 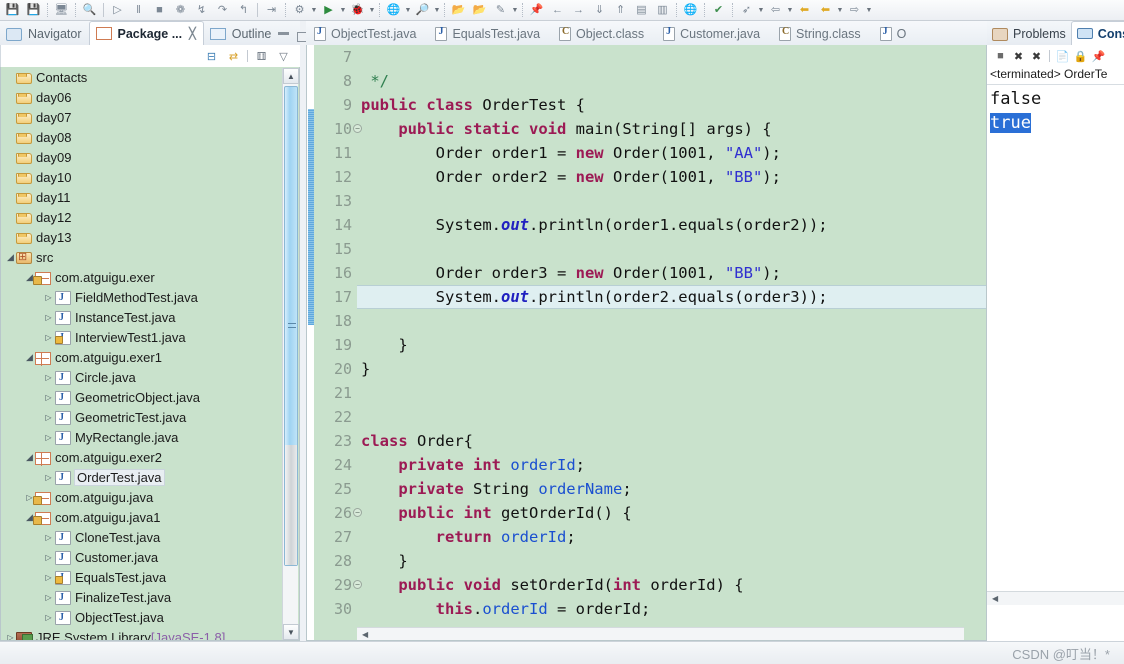 What do you see at coordinates (671, 81) in the screenshot?
I see `code-line: */` at bounding box center [671, 81].